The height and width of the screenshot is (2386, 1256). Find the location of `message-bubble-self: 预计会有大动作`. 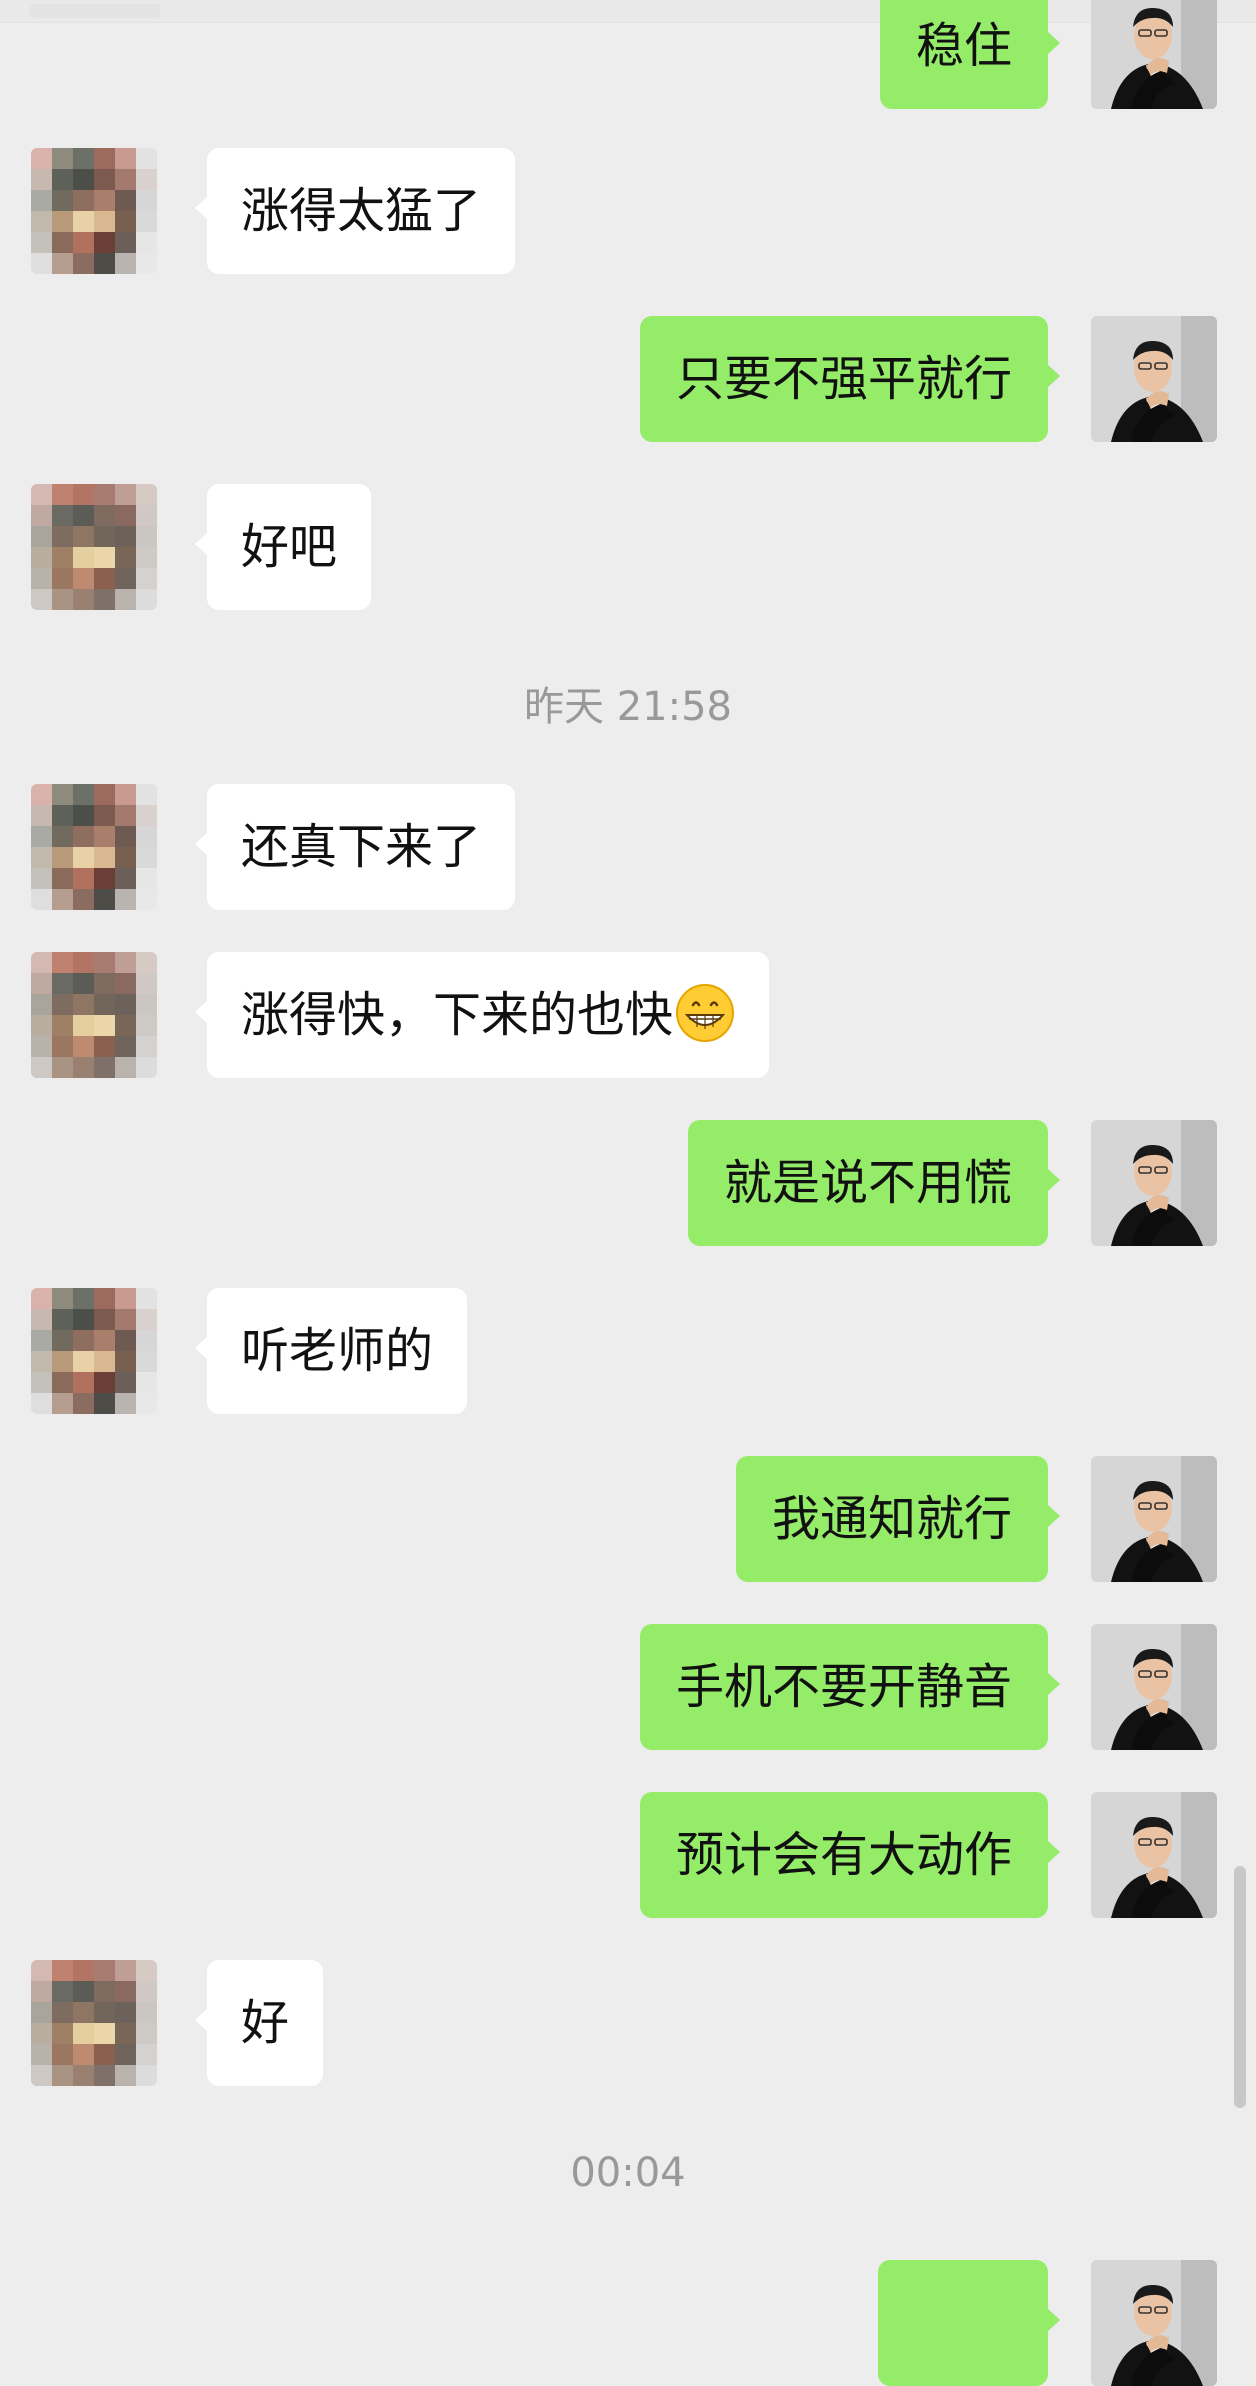

message-bubble-self: 预计会有大动作 is located at coordinates (850, 1855).